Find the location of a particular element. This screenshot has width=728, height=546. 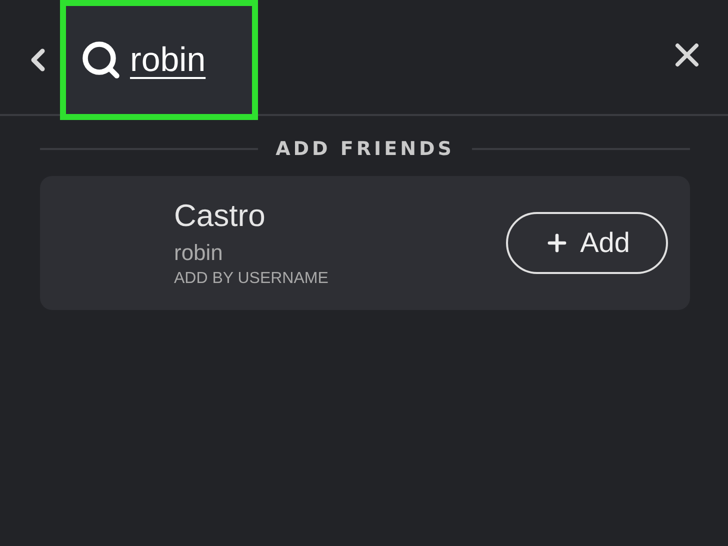

friend-username: robin is located at coordinates (199, 253).